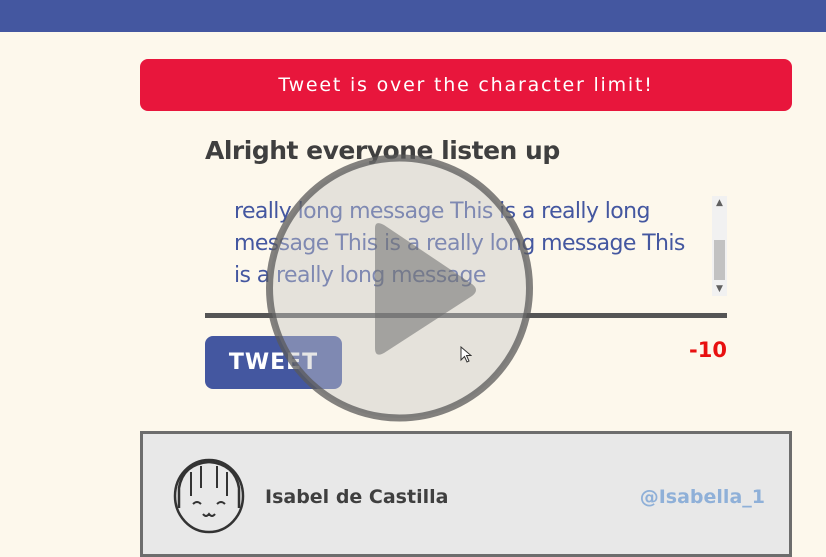 This screenshot has width=826, height=557. Describe the element at coordinates (357, 497) in the screenshot. I see `author-name: Isabel de Castilla` at that location.